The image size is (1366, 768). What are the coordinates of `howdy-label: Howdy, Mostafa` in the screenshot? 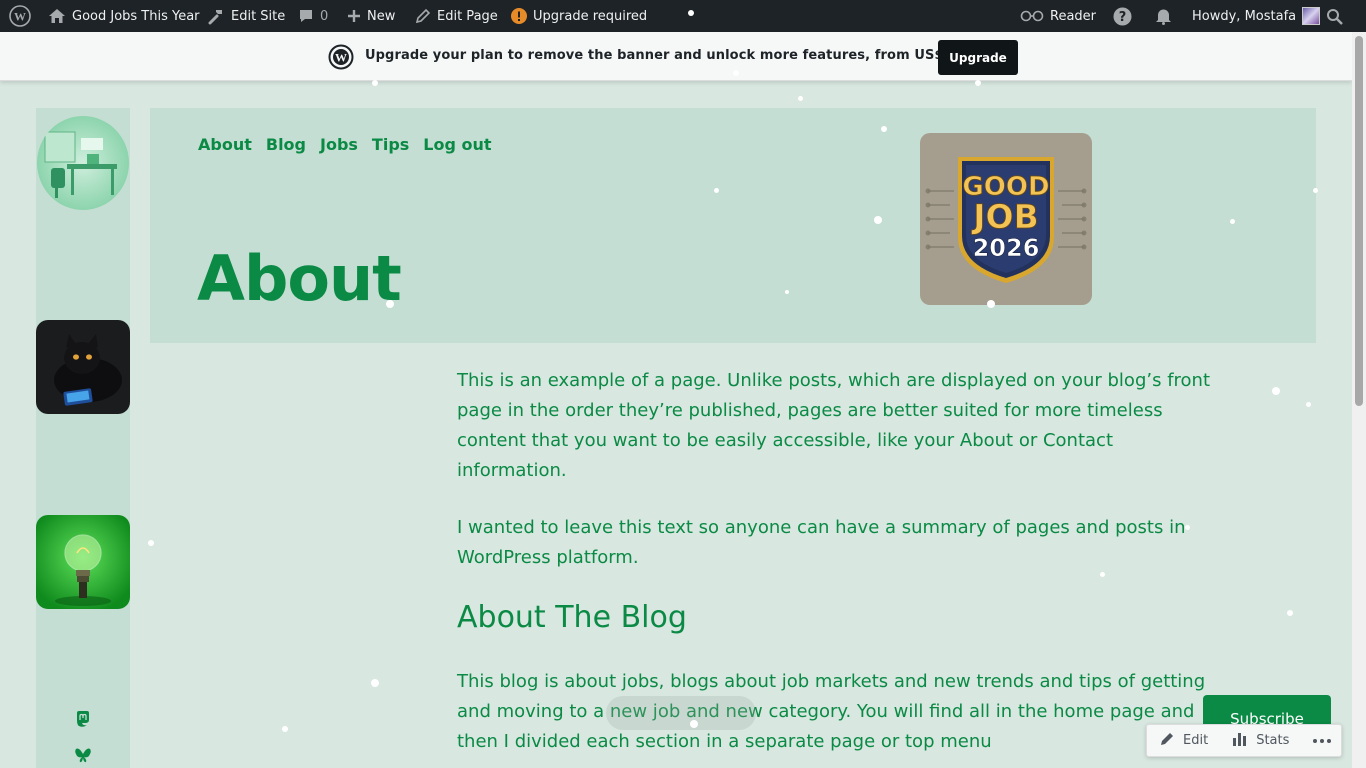 It's located at (1244, 16).